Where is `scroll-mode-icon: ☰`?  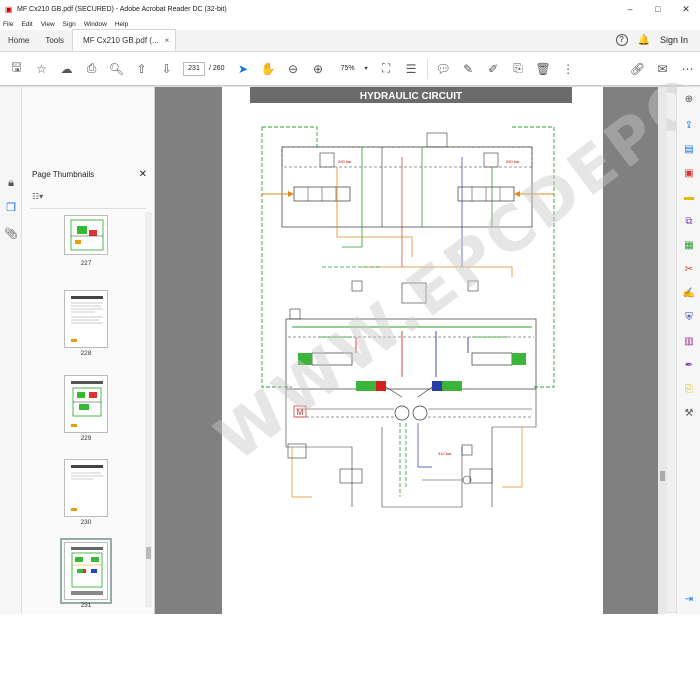 scroll-mode-icon: ☰ is located at coordinates (411, 69).